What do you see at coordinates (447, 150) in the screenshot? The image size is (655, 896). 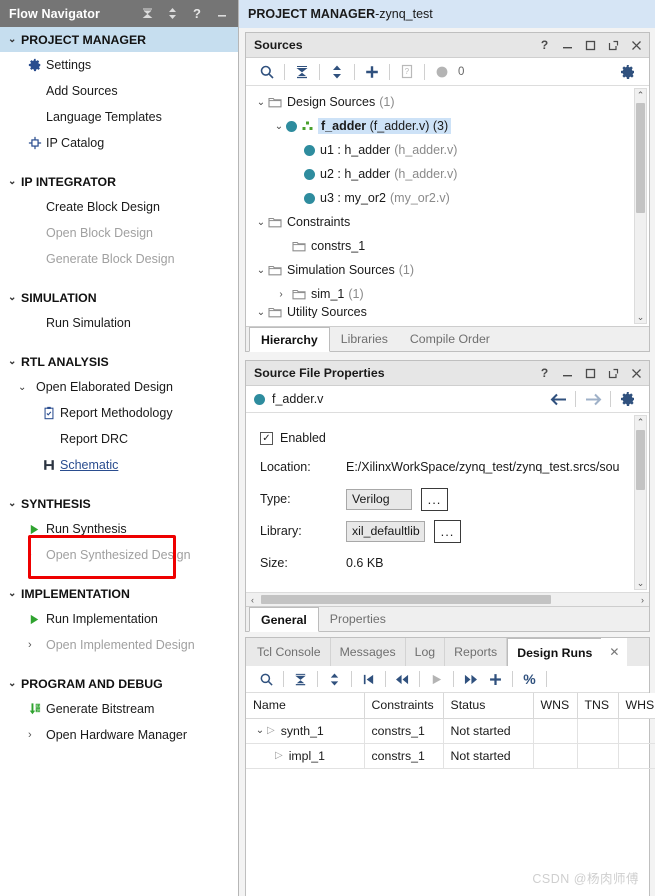 I see `tree-item-u1: u1 : h_adder (h_adder.v)` at bounding box center [447, 150].